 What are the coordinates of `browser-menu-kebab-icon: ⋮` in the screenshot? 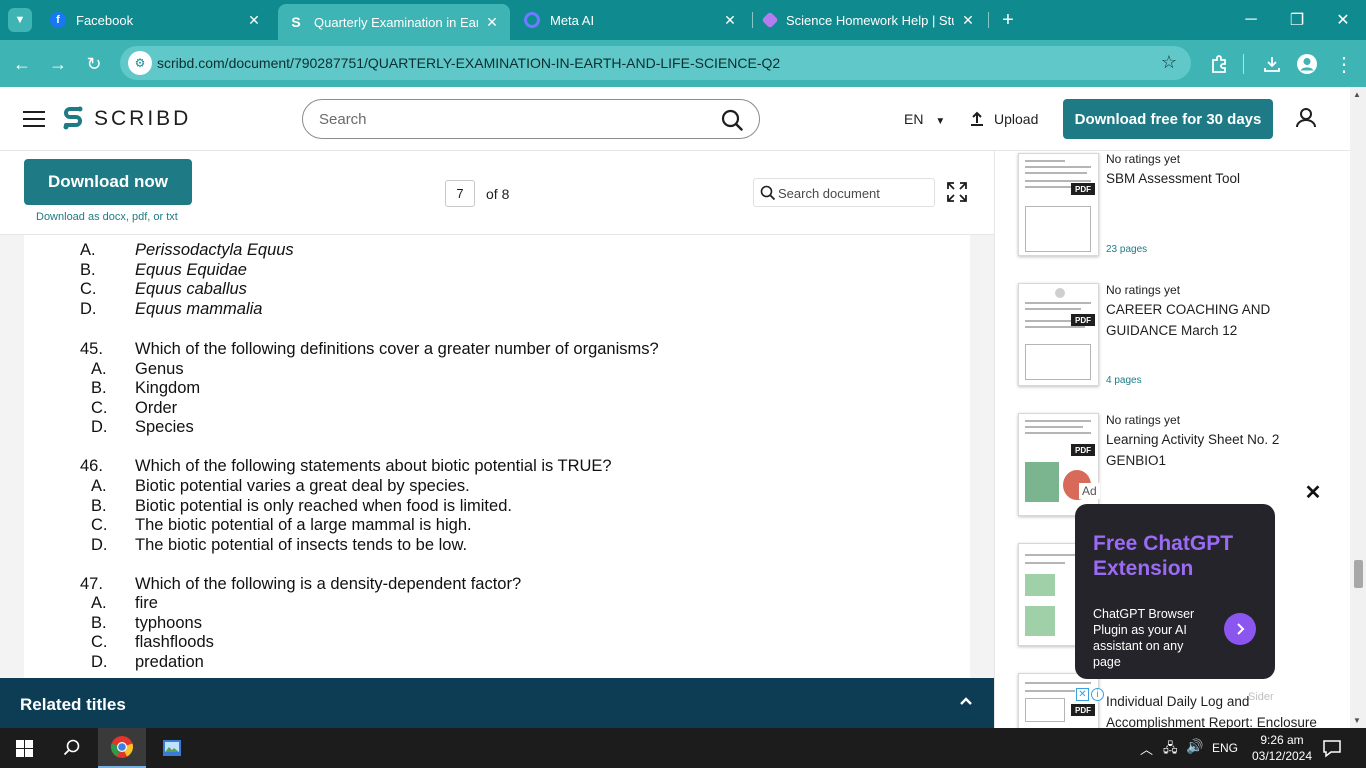 It's located at (1344, 64).